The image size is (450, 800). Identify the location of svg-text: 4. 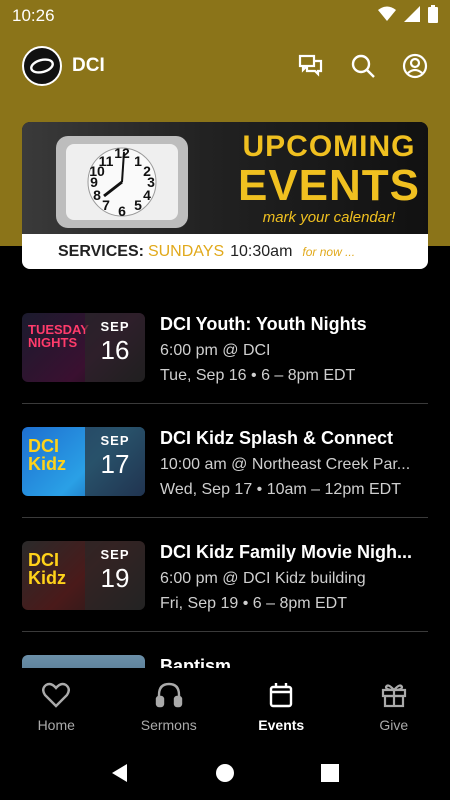
(147, 195).